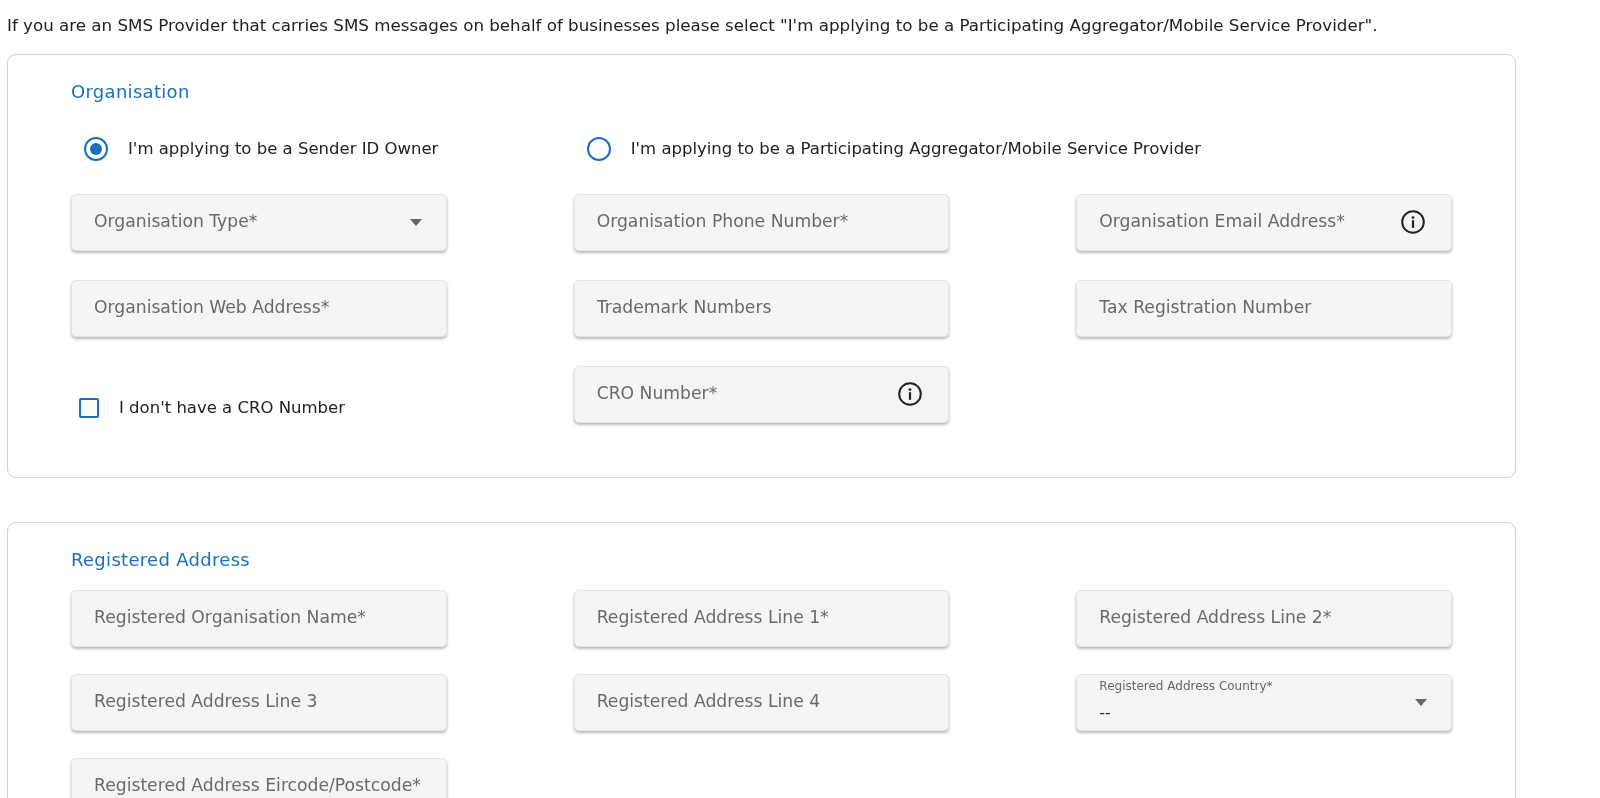 Image resolution: width=1600 pixels, height=798 pixels. Describe the element at coordinates (259, 618) in the screenshot. I see `text-field: Registered Organisation Name*` at that location.